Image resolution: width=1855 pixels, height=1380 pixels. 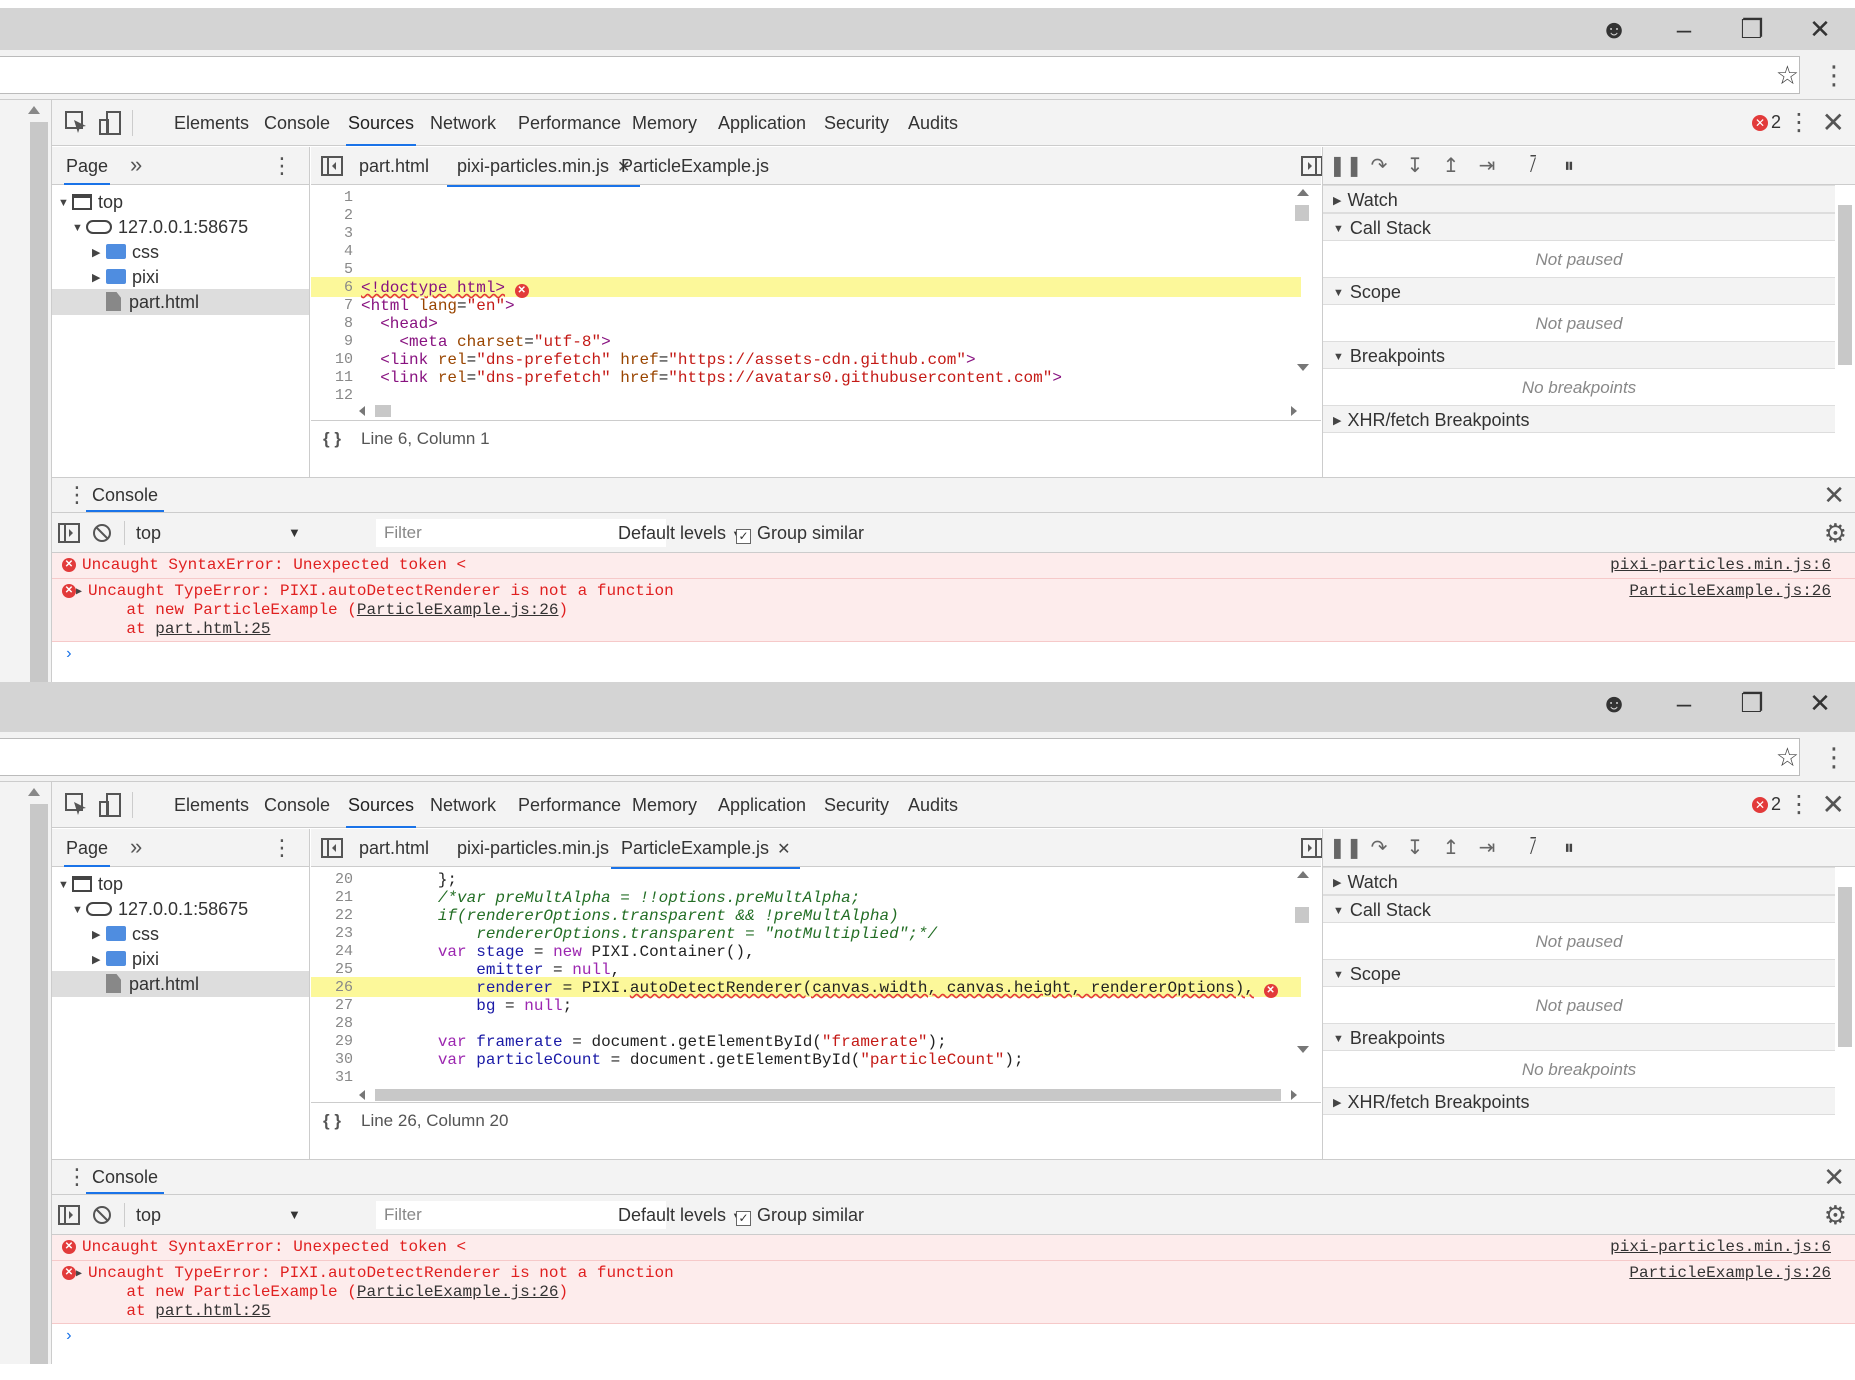 I want to click on line-number: 21, so click(x=332, y=898).